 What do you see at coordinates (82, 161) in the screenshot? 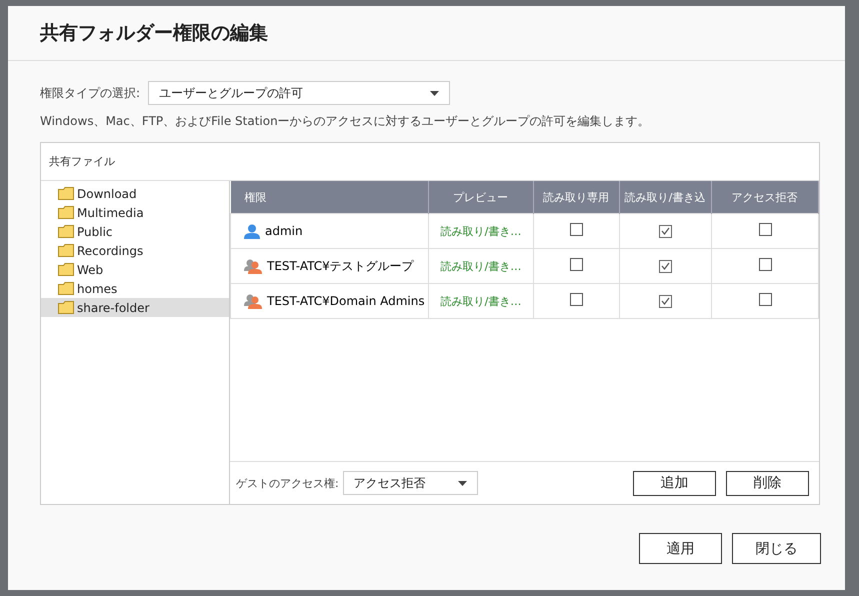
I see `panel-title: 共有ファイル` at bounding box center [82, 161].